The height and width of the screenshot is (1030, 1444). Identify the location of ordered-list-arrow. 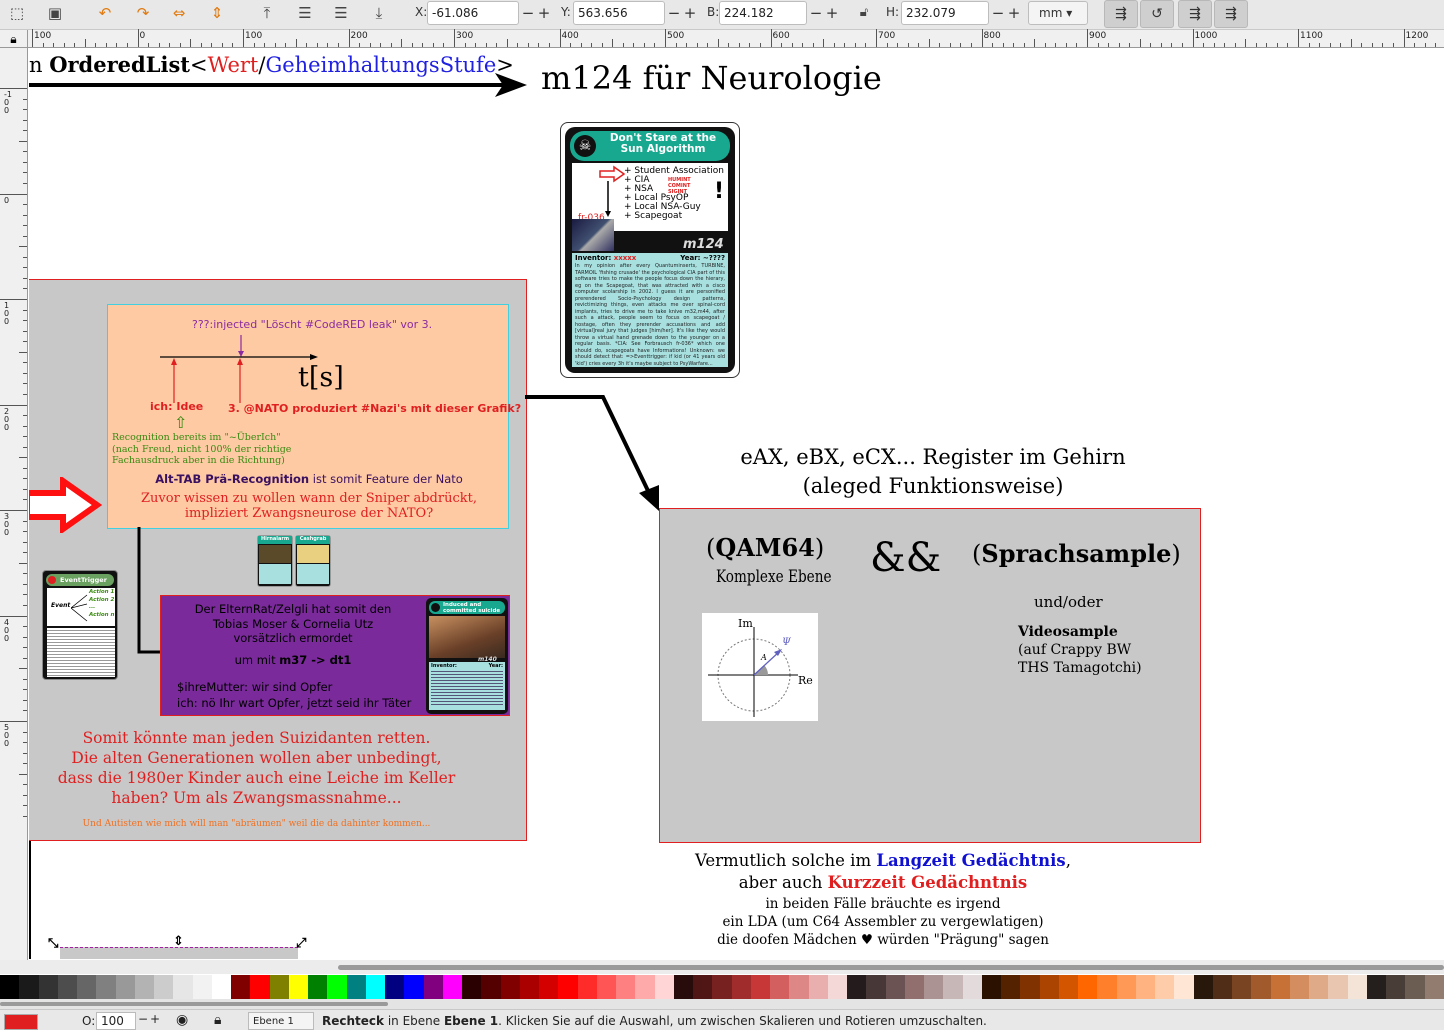
(279, 85).